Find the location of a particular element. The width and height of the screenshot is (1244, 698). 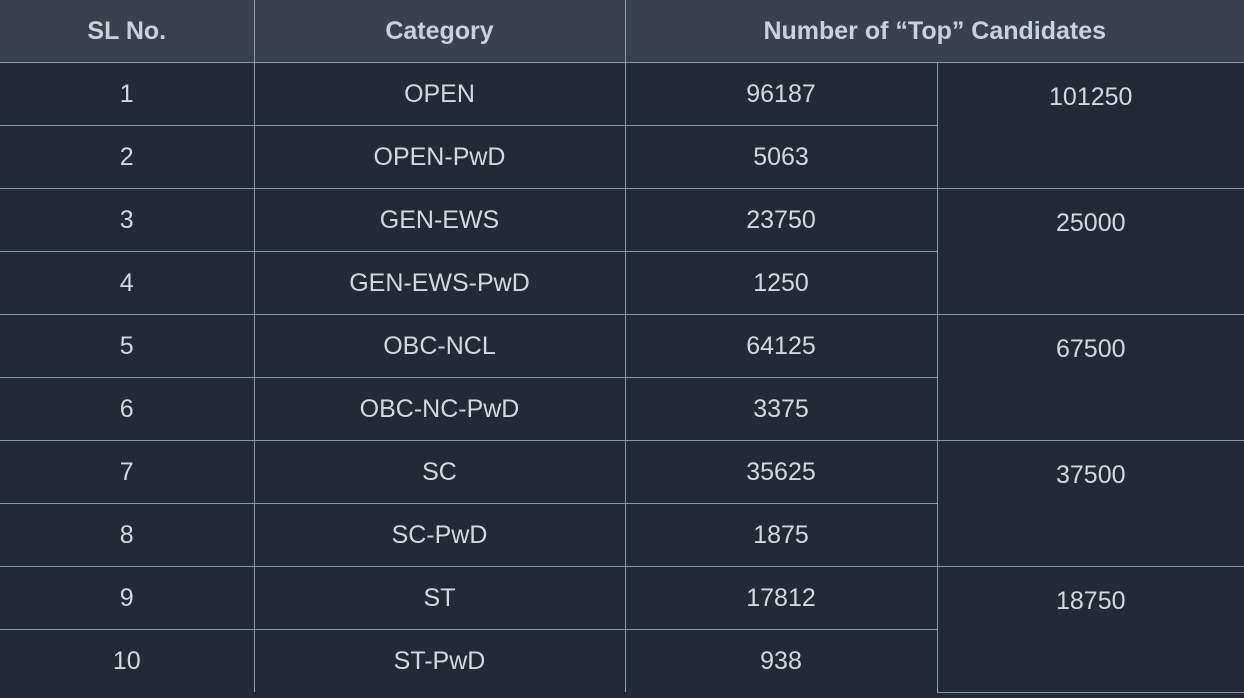

category-cell: SC is located at coordinates (439, 472).